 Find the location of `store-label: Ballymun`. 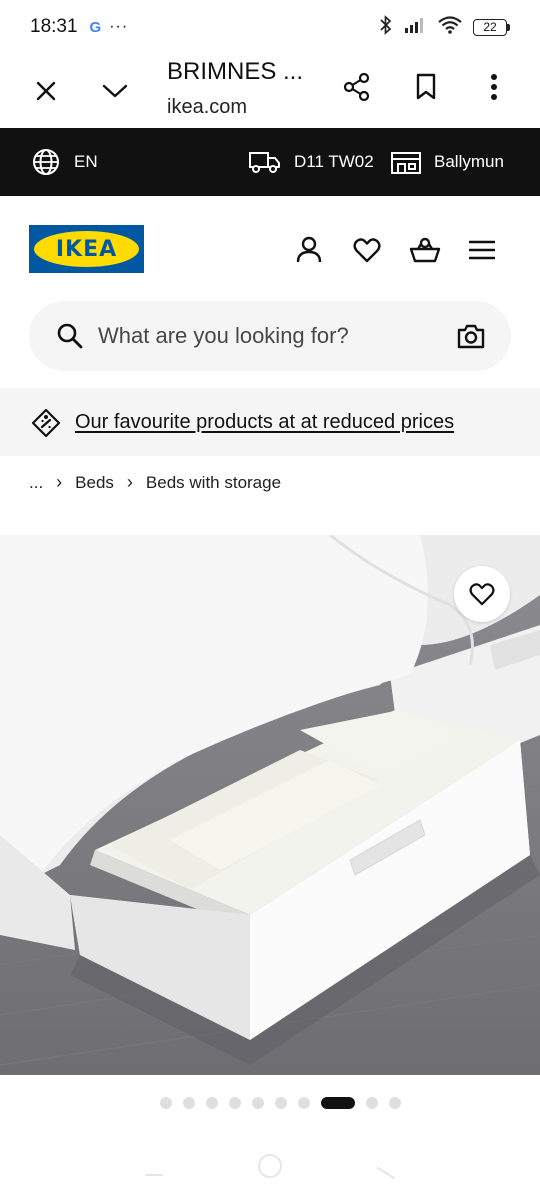

store-label: Ballymun is located at coordinates (469, 161).